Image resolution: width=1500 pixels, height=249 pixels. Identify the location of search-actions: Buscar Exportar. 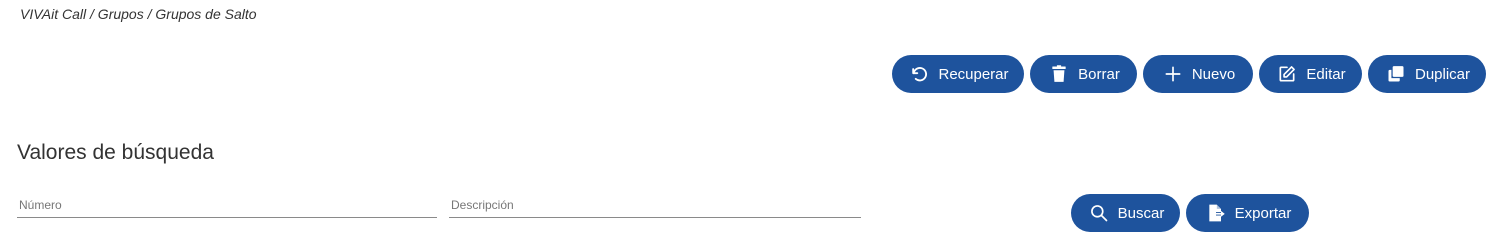
(1190, 213).